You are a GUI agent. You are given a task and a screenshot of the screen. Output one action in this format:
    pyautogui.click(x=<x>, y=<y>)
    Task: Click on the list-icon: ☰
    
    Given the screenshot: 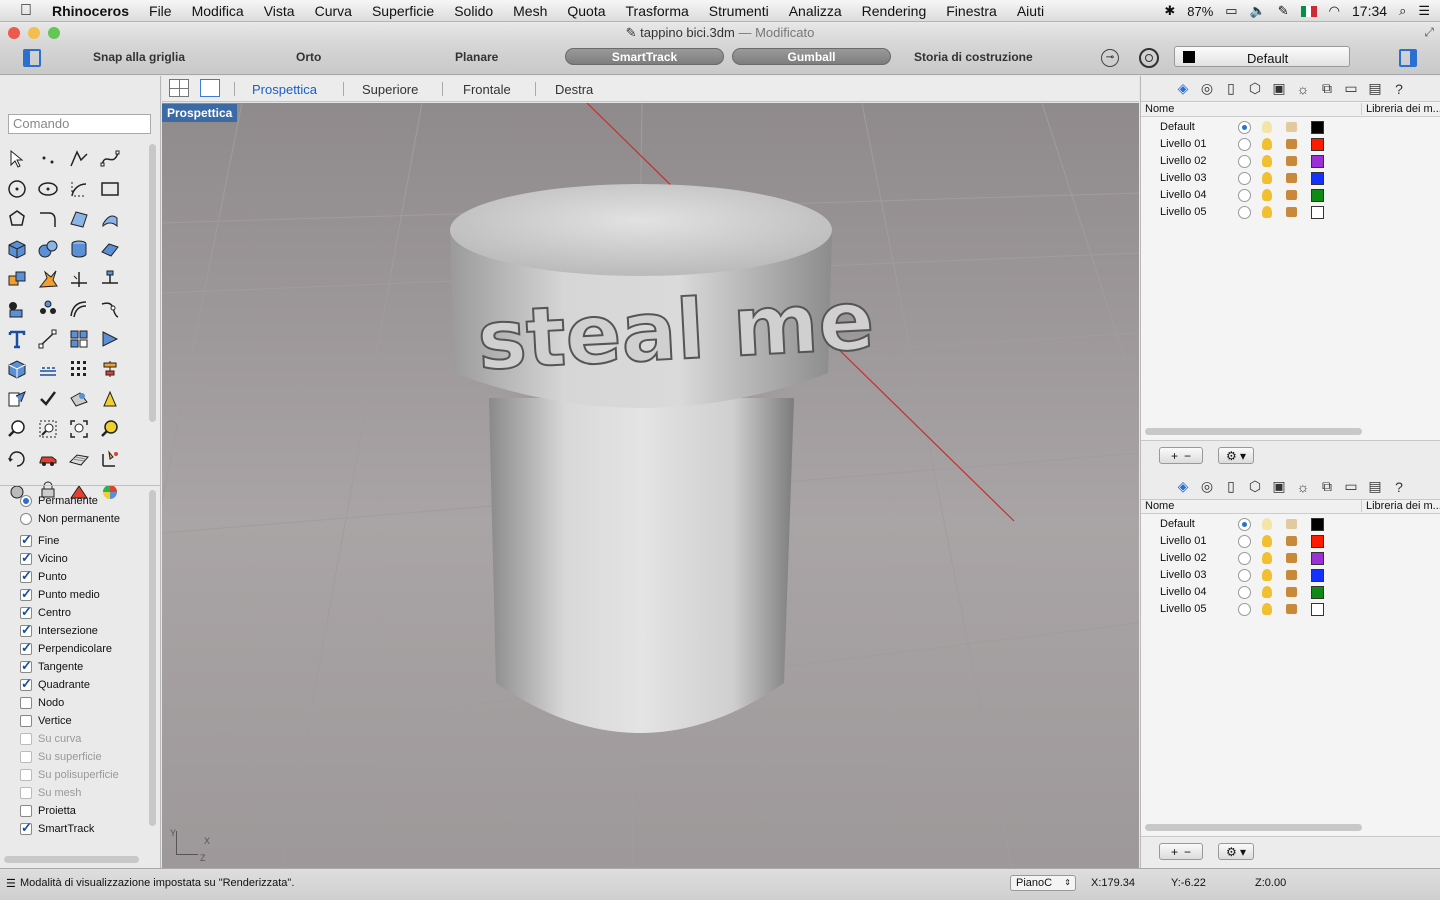 What is the action you would take?
    pyautogui.click(x=1424, y=11)
    